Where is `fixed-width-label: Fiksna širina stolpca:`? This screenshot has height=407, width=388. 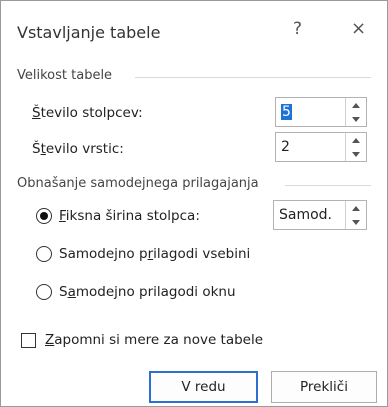 fixed-width-label: Fiksna širina stolpca: is located at coordinates (129, 216).